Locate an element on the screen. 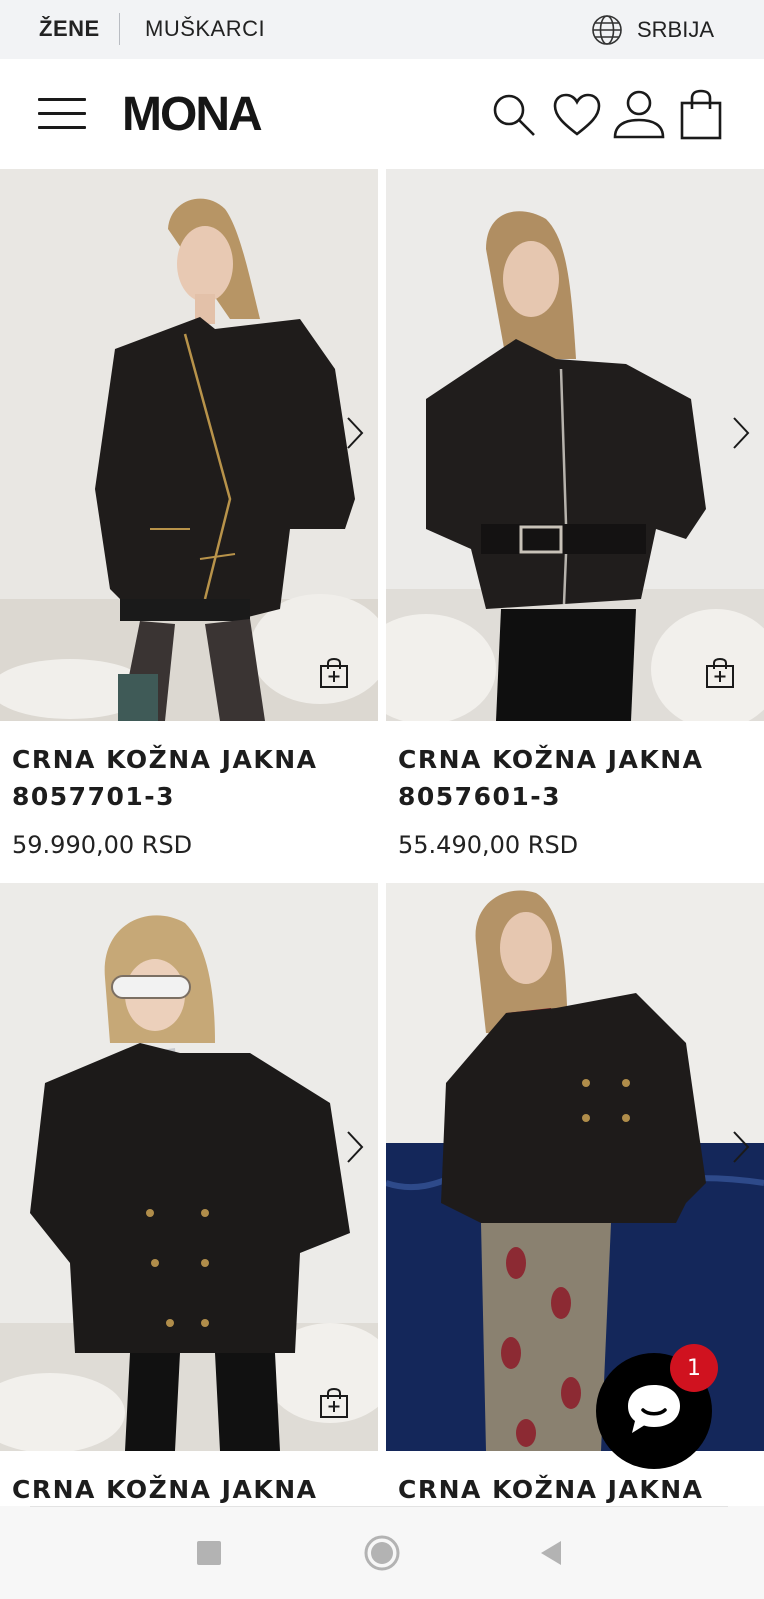 This screenshot has height=1599, width=764. product-price: 55.490,00 RSD is located at coordinates (488, 845).